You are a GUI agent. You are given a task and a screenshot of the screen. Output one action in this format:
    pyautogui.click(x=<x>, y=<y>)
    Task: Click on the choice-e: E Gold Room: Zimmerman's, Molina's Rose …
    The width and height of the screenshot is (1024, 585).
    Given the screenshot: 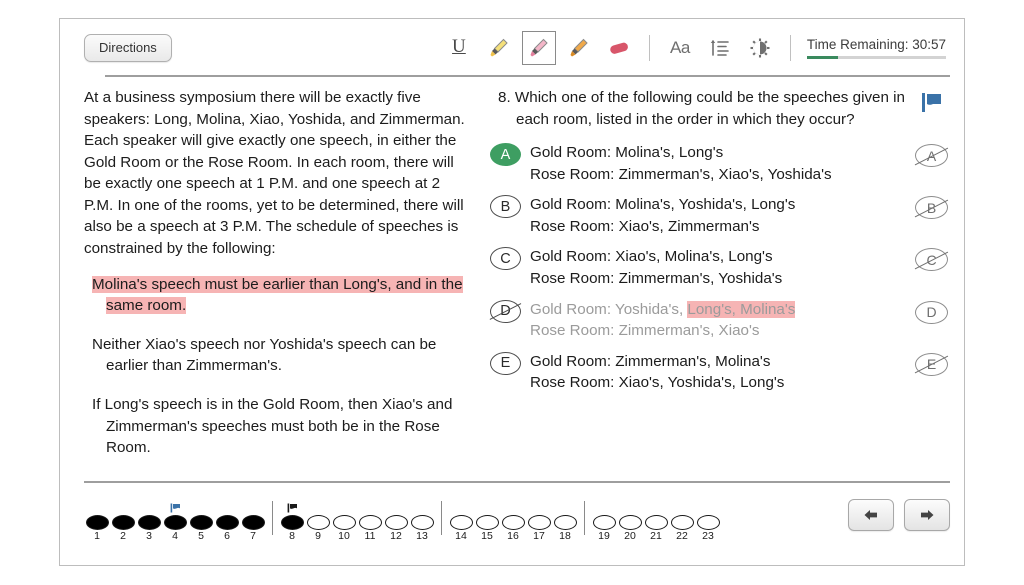 What is the action you would take?
    pyautogui.click(x=720, y=372)
    